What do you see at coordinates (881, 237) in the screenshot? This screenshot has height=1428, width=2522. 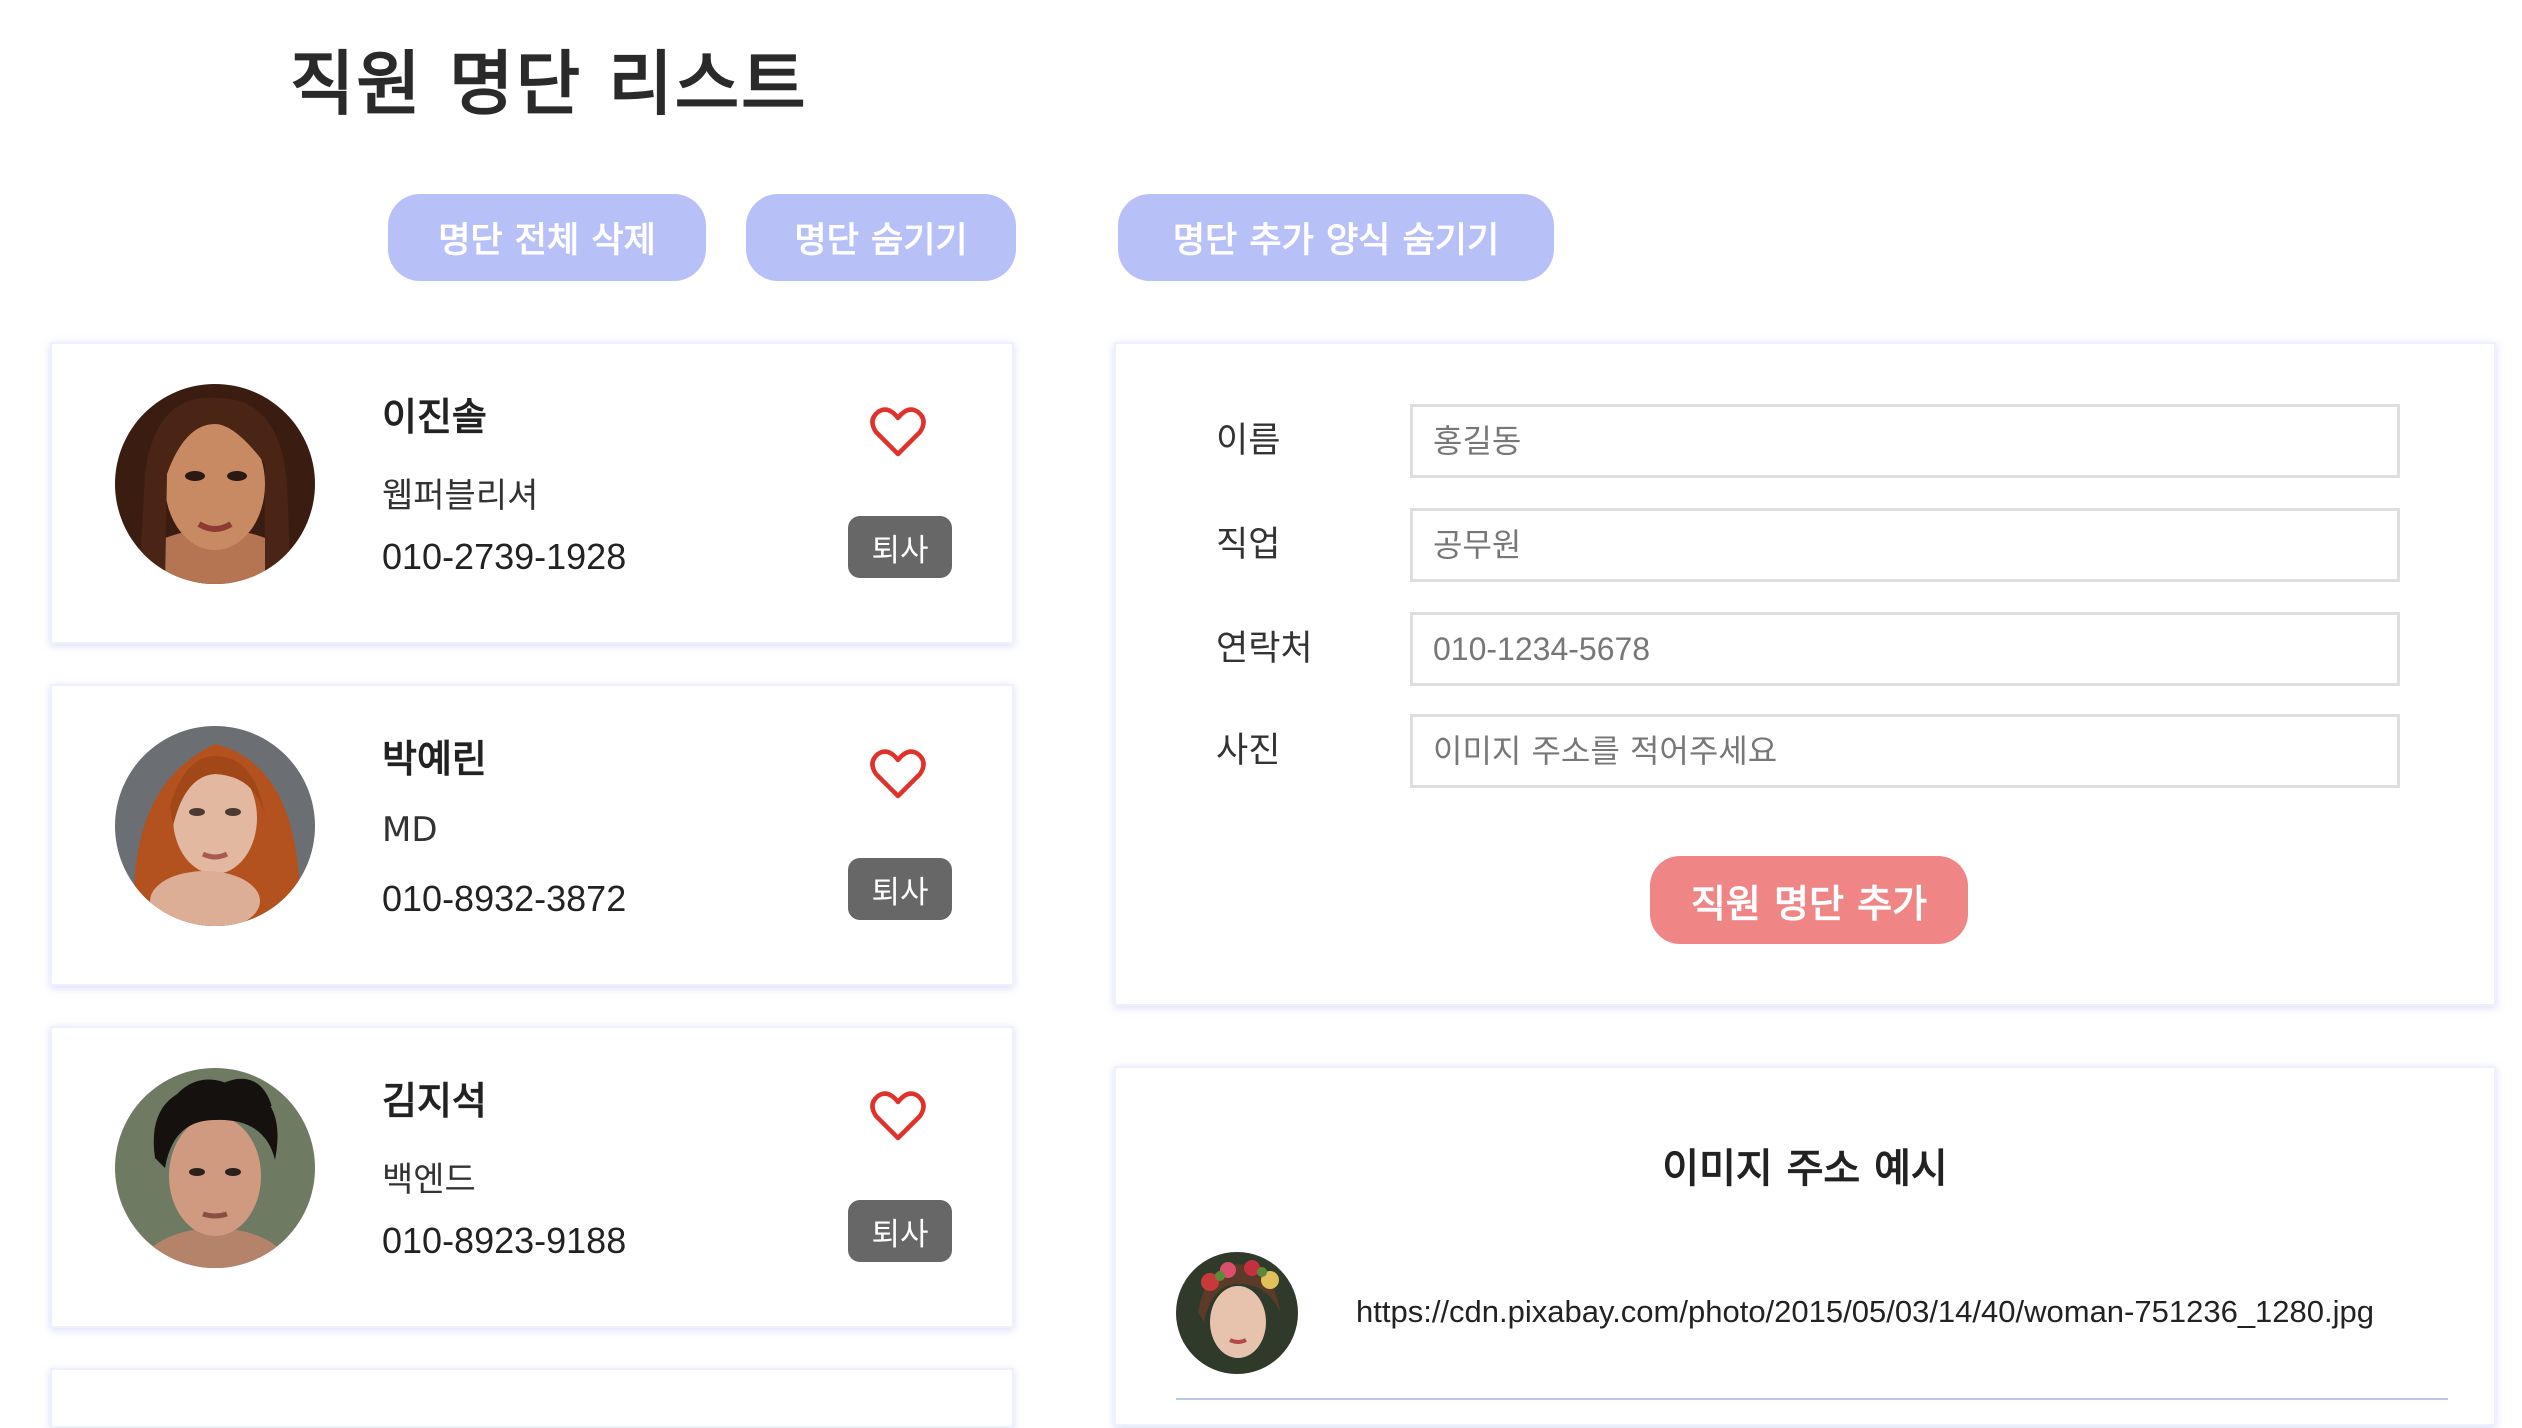 I see `hide-list-button: 명단 숨기기` at bounding box center [881, 237].